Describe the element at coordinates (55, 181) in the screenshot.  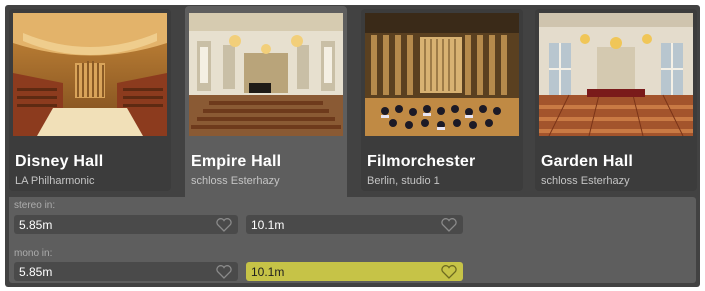
I see `hall-subtitle: LA Philharmonic` at that location.